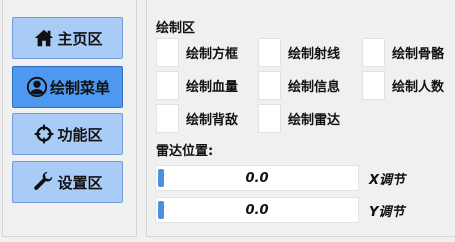  I want to click on y-slider-label: Y调节, so click(387, 212).